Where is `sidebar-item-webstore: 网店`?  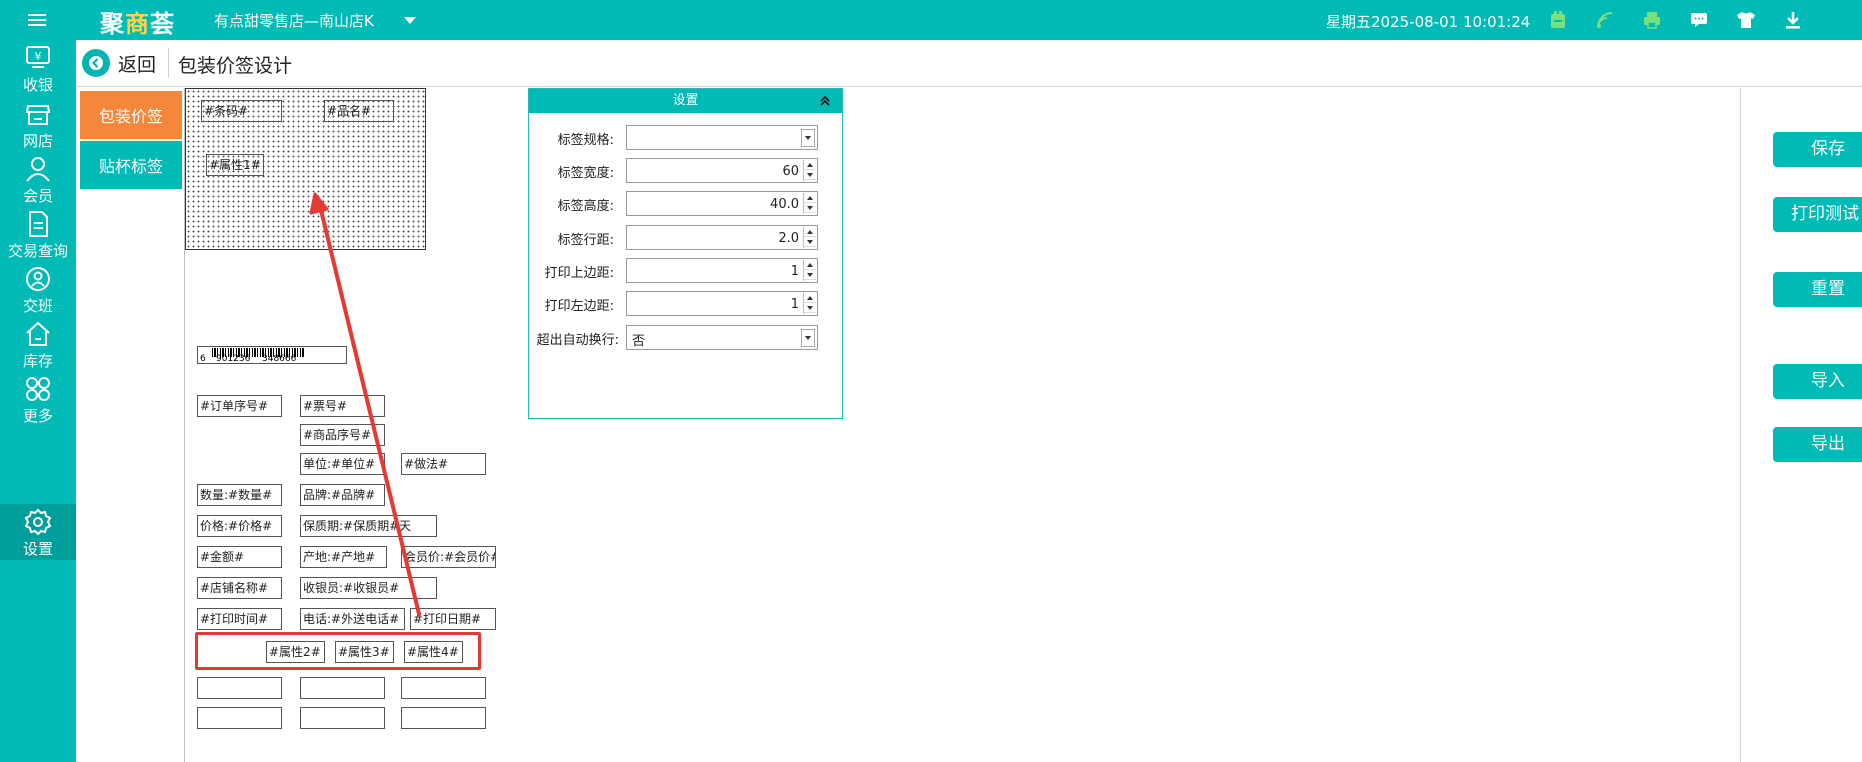 sidebar-item-webstore: 网店 is located at coordinates (38, 125).